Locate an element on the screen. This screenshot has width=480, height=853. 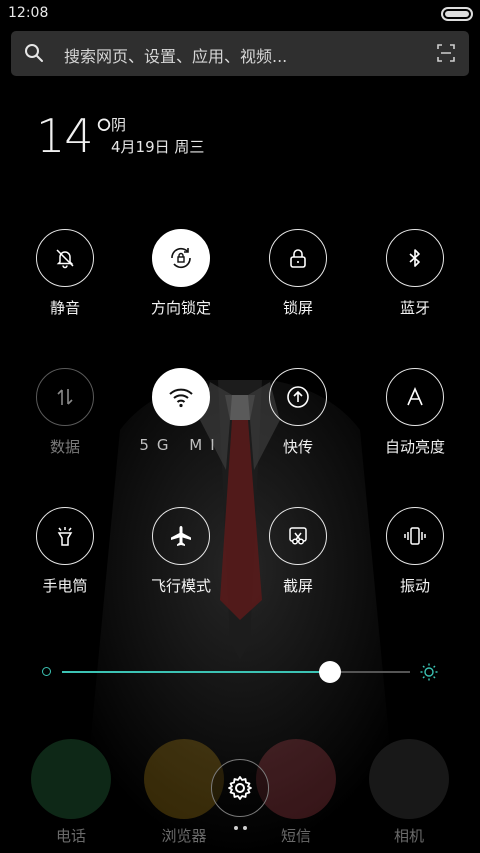
wifi-icon is located at coordinates (181, 398).